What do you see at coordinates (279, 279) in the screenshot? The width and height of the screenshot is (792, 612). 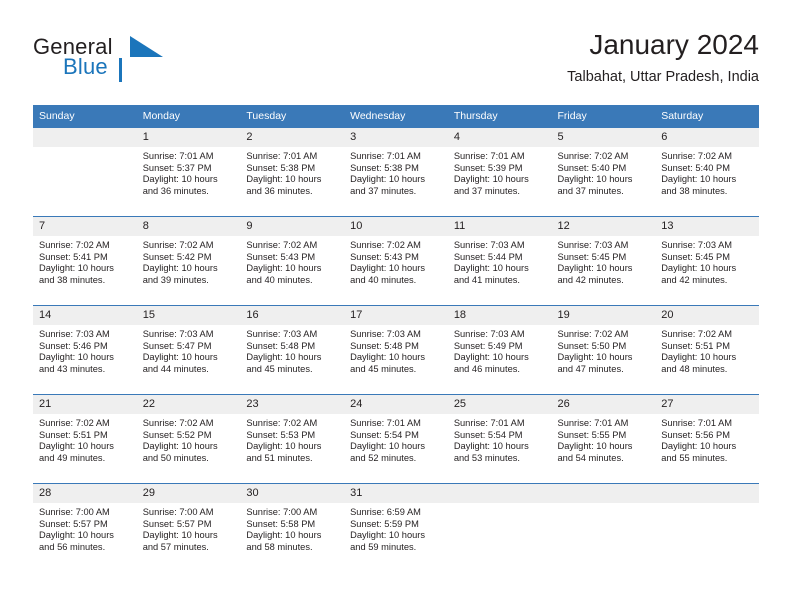 I see `day-info-daylight2: and 40 minutes.` at bounding box center [279, 279].